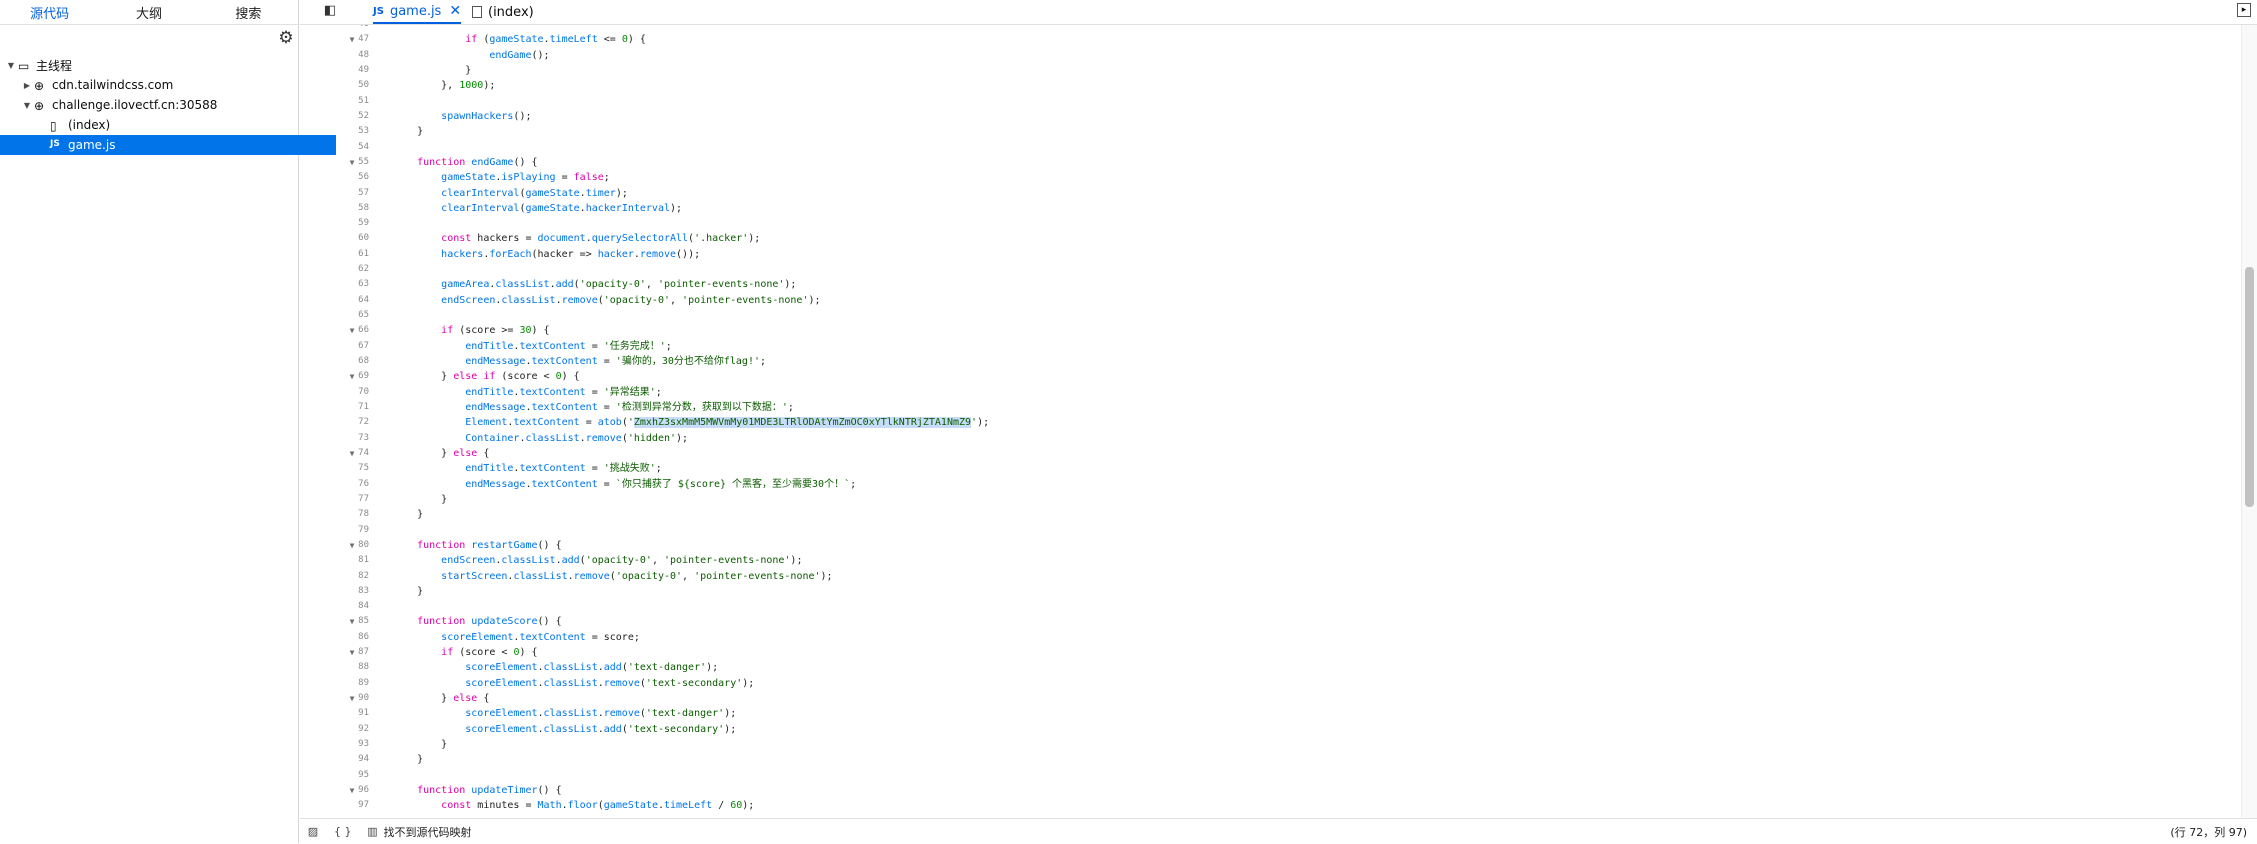  I want to click on code-line: 87 ▼ if (score < 0) {, so click(1265, 652).